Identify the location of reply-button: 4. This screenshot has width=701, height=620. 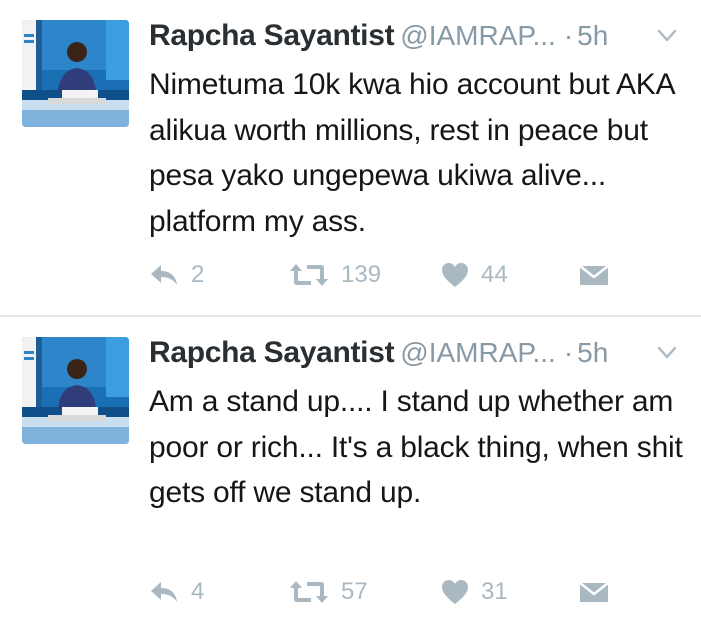
(176, 592).